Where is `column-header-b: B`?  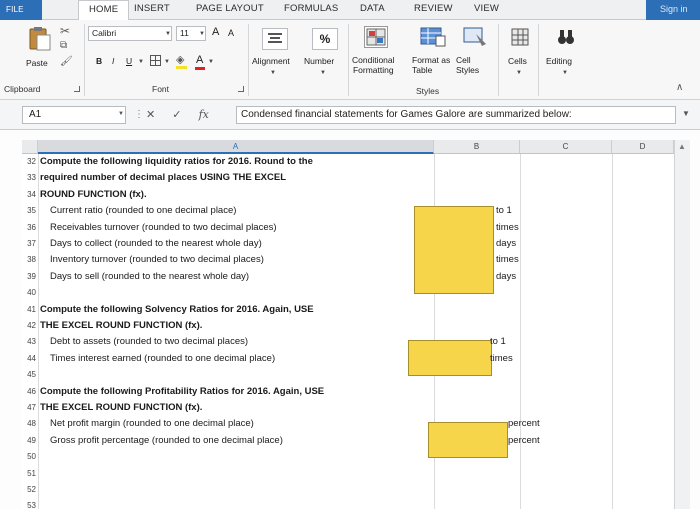 column-header-b: B is located at coordinates (477, 147).